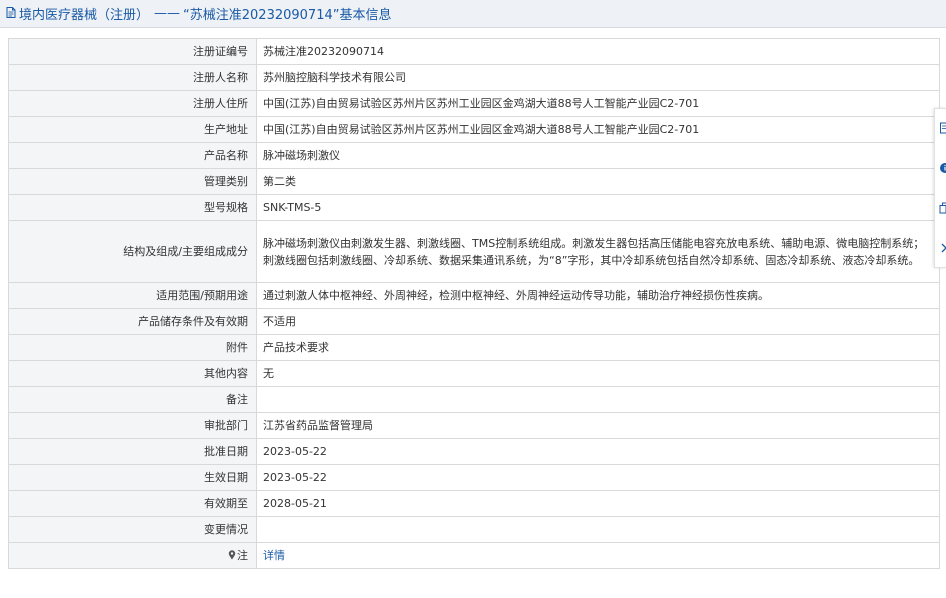 The height and width of the screenshot is (598, 946). Describe the element at coordinates (365, 15) in the screenshot. I see `title-suffix: 基本信息` at that location.